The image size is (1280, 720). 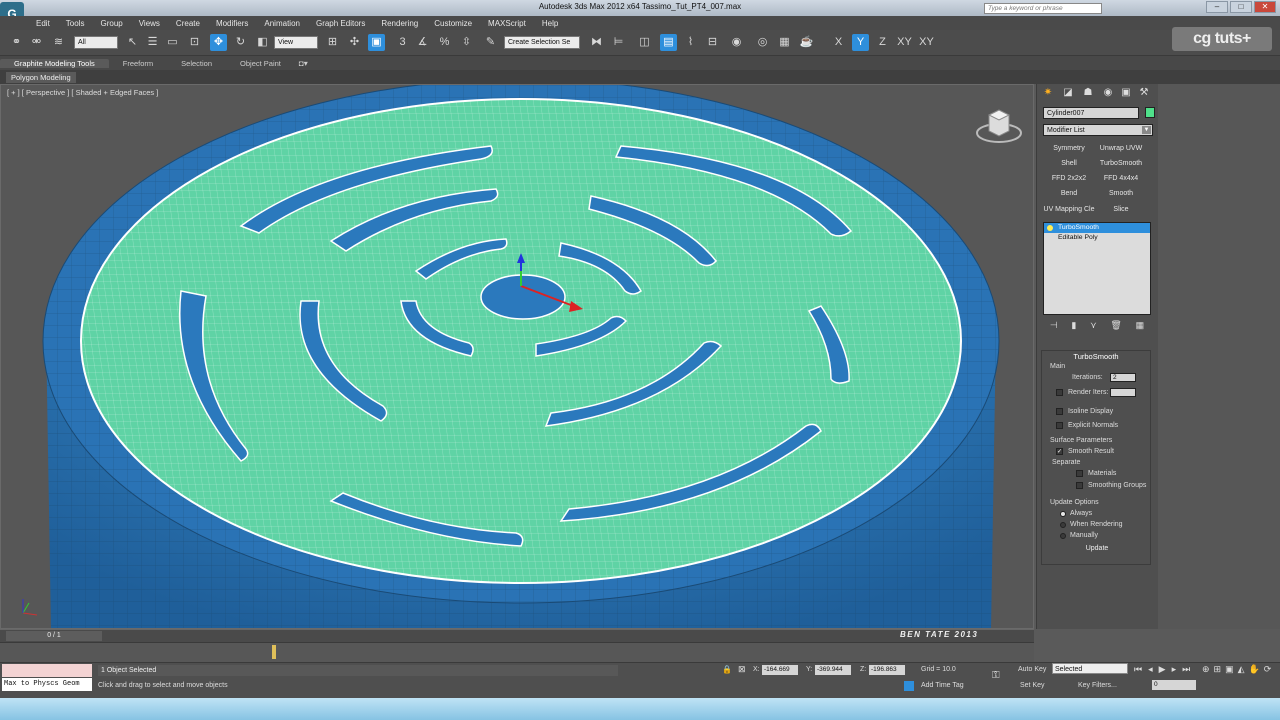 I want to click on tab-object-paint: Object Paint, so click(x=260, y=63).